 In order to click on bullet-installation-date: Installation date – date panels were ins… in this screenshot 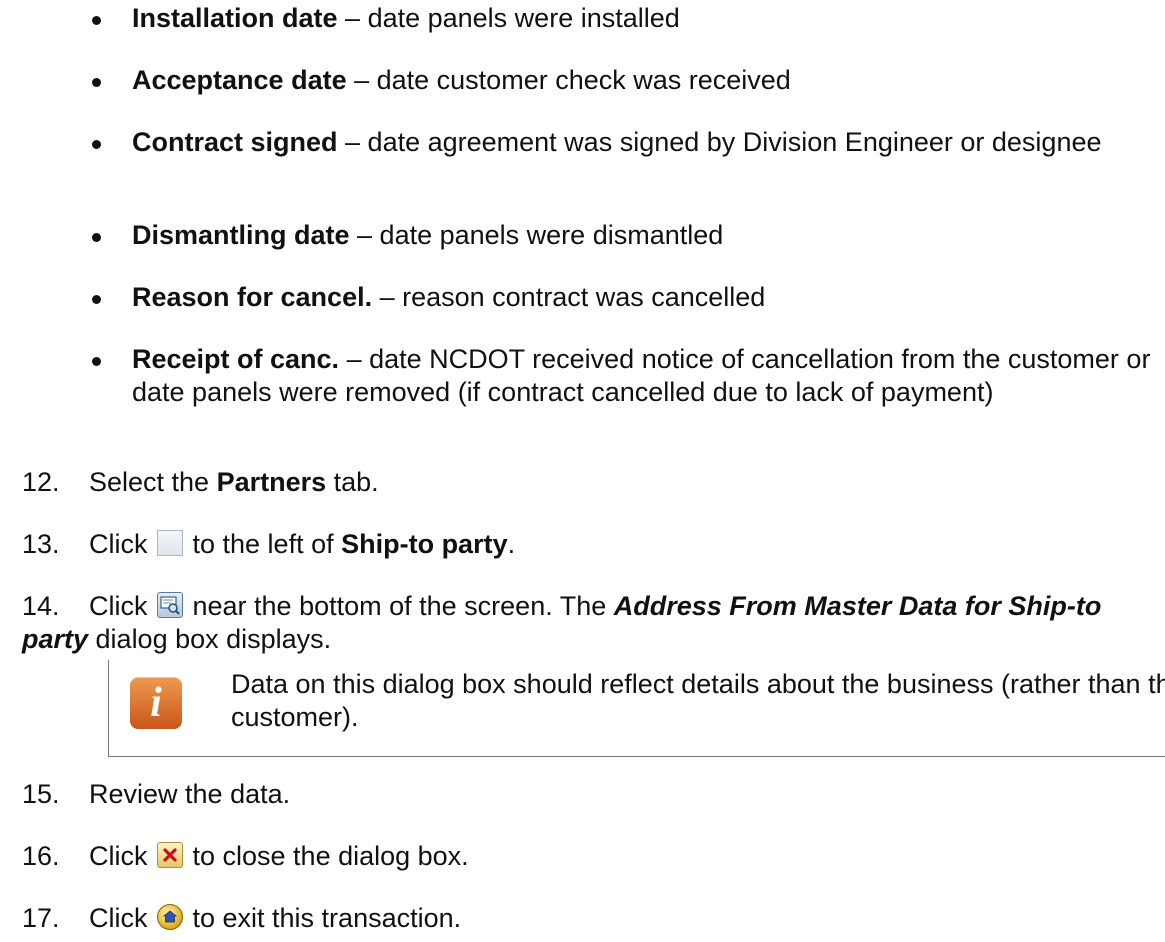, I will do `click(386, 18)`.